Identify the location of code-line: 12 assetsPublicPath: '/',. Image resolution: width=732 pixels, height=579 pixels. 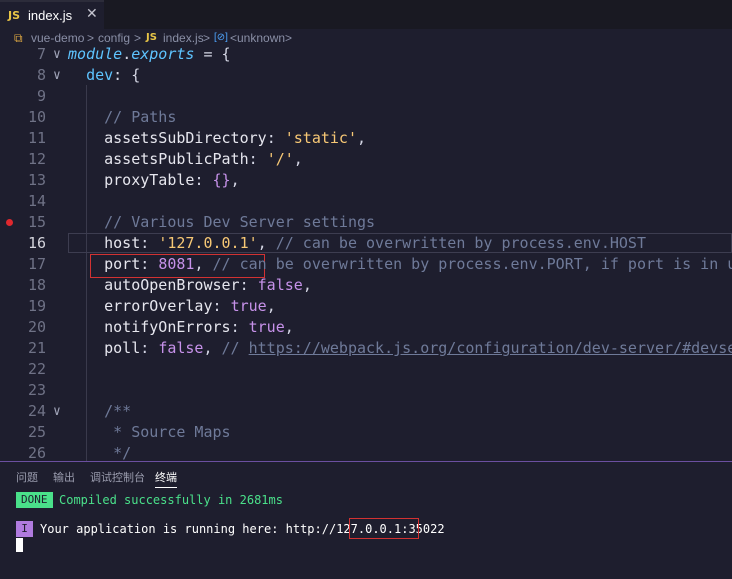
(366, 159).